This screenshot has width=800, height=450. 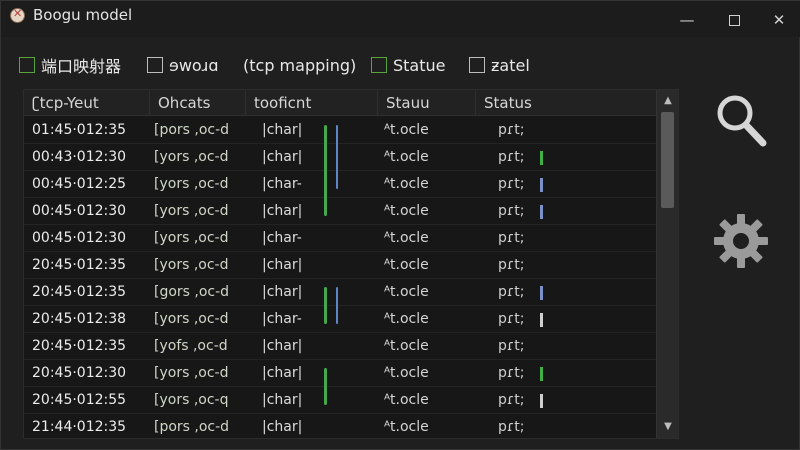 I want to click on filter-zatel: ƶatel, so click(x=499, y=65).